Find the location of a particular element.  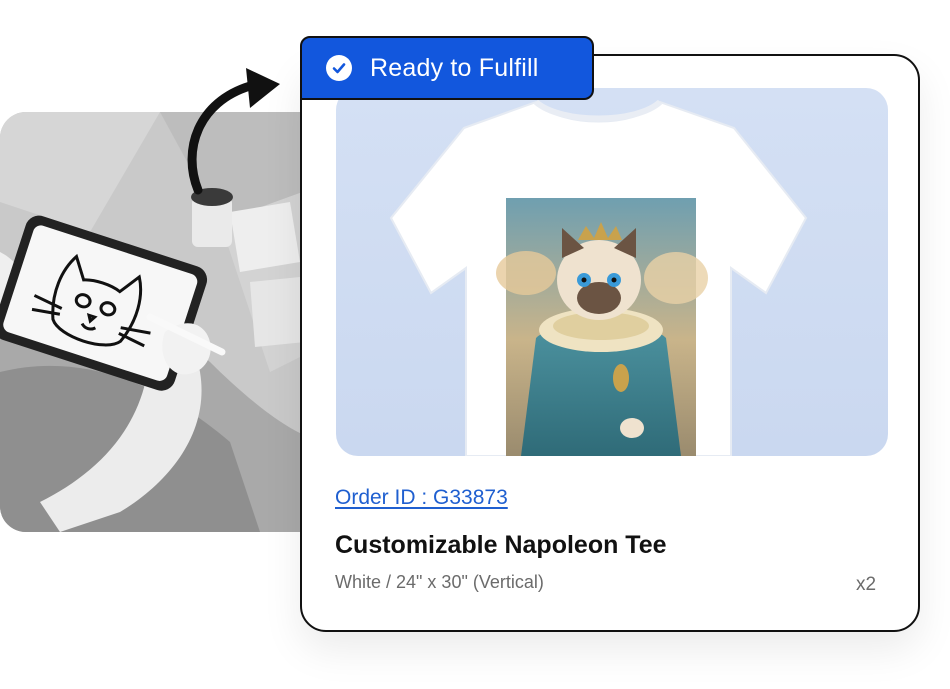

arrow-icon is located at coordinates (233, 131).